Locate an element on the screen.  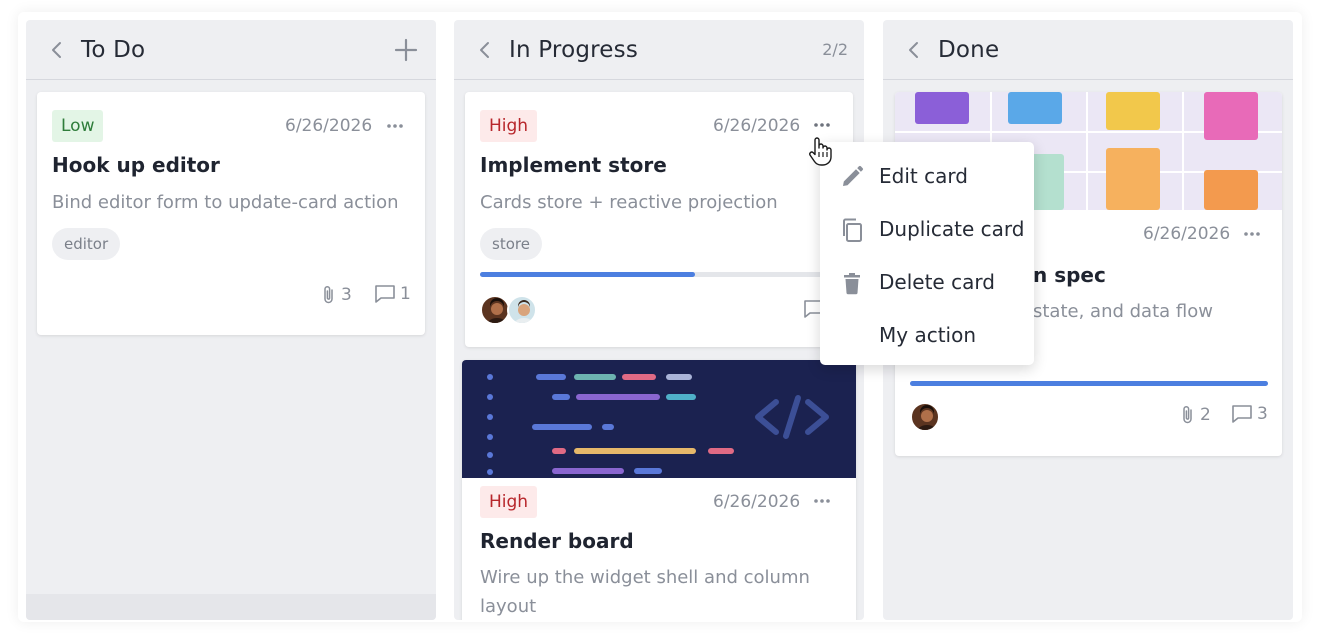
menu-item-my-action: My action is located at coordinates (927, 335).